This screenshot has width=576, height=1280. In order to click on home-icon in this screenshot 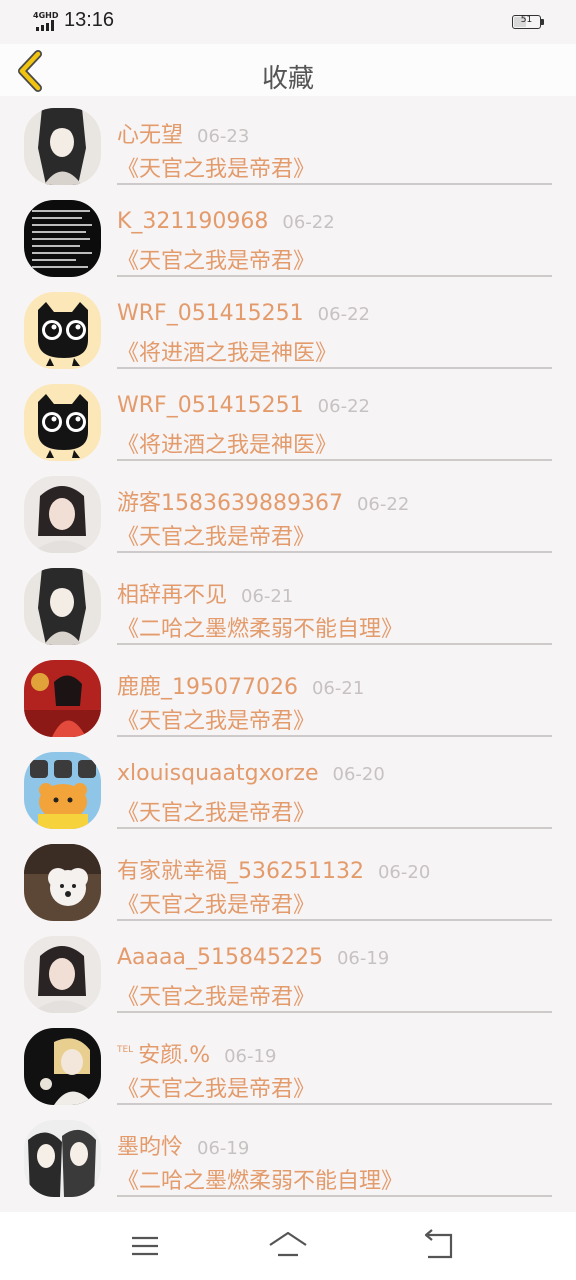, I will do `click(288, 1244)`.